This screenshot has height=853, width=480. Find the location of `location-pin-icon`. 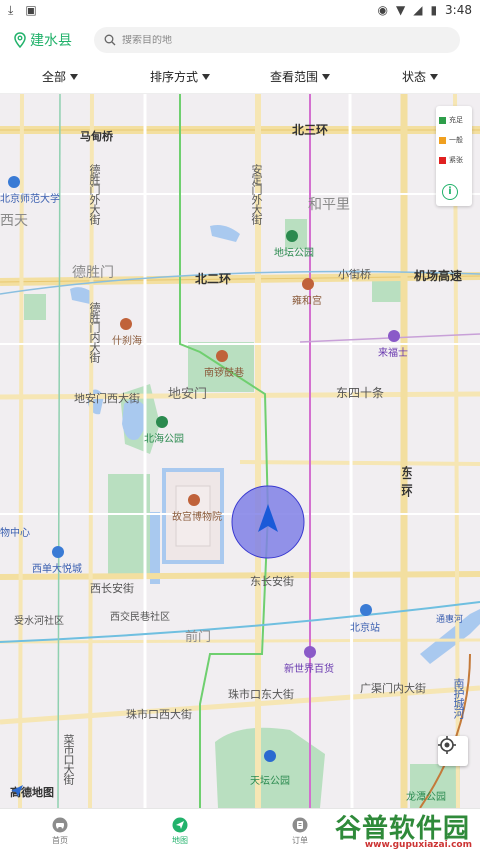

location-pin-icon is located at coordinates (20, 40).